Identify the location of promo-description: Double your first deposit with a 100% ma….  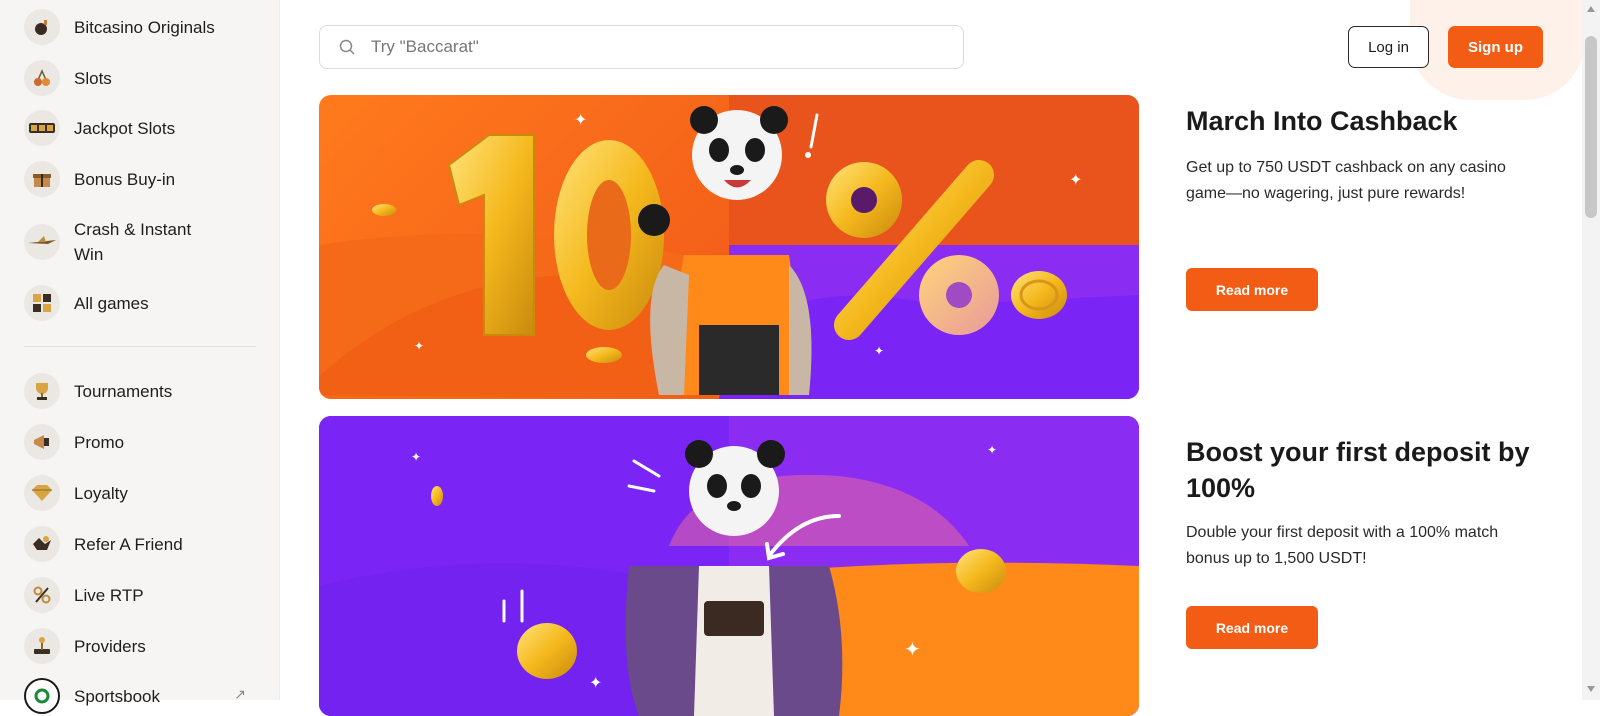
(1342, 545).